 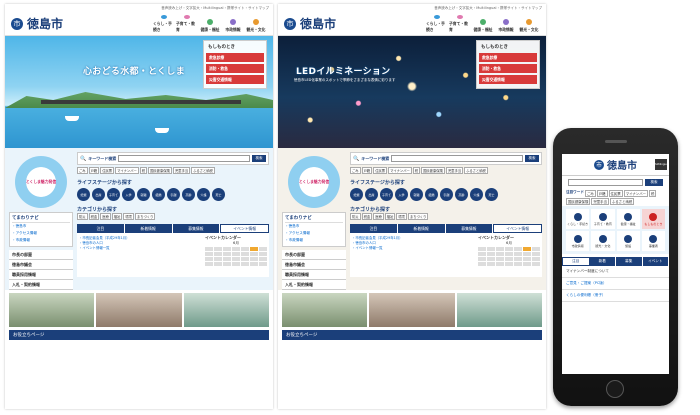 I want to click on marriage-icon: 結婚, so click(x=431, y=194).